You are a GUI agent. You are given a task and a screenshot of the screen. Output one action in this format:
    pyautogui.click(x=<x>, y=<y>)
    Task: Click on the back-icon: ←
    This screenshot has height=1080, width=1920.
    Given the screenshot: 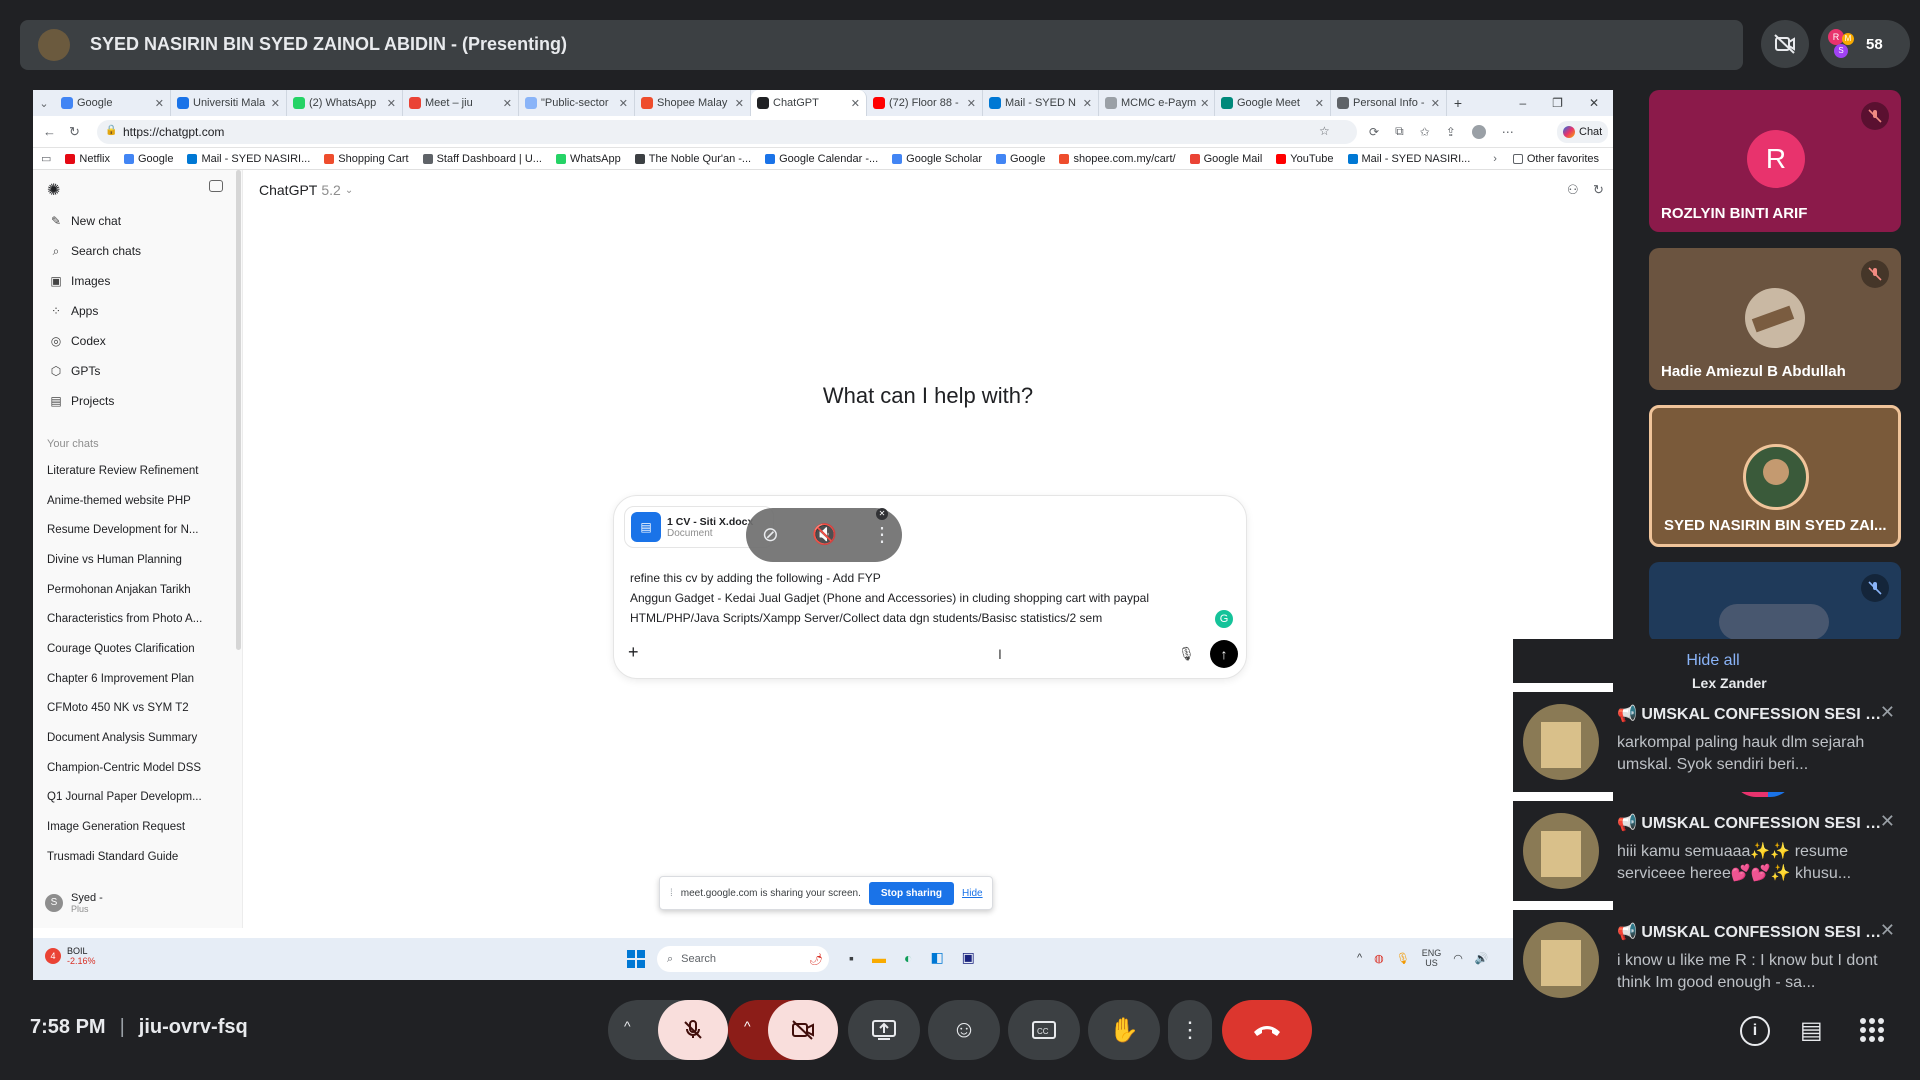 What is the action you would take?
    pyautogui.click(x=49, y=131)
    